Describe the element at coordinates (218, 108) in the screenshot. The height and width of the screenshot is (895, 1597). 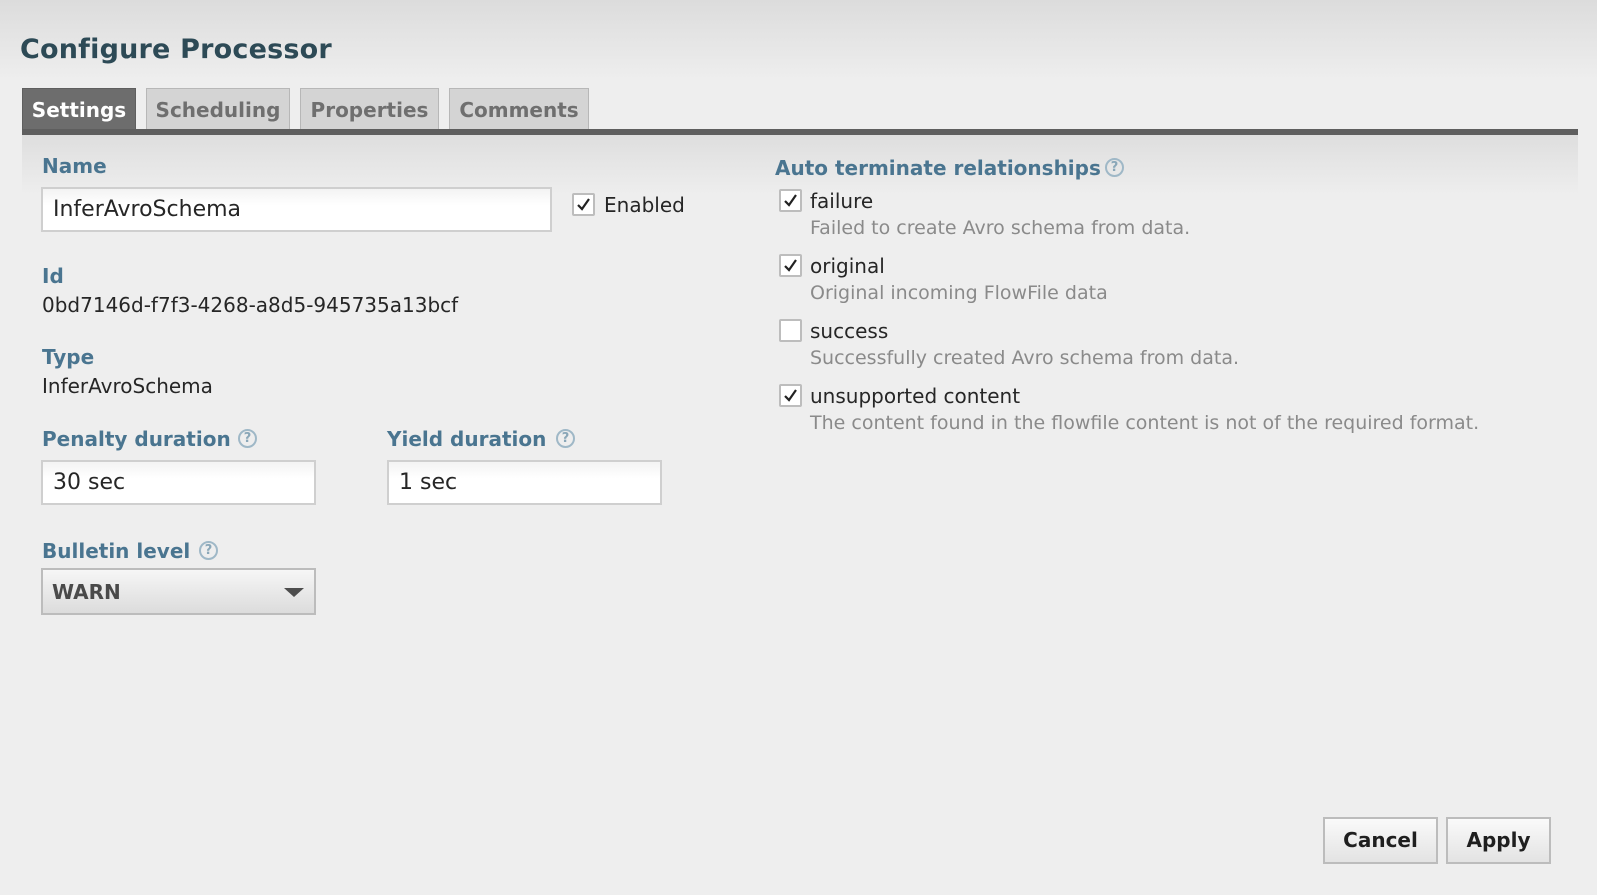
I see `tab-scheduling: Scheduling` at that location.